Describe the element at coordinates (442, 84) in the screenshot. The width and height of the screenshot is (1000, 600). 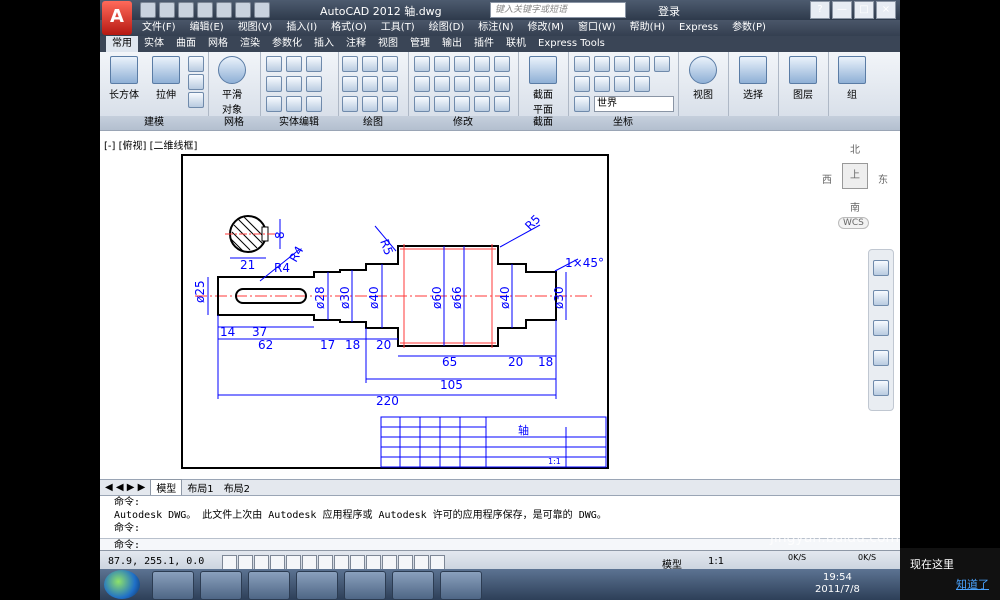
I see `scale-icon` at that location.